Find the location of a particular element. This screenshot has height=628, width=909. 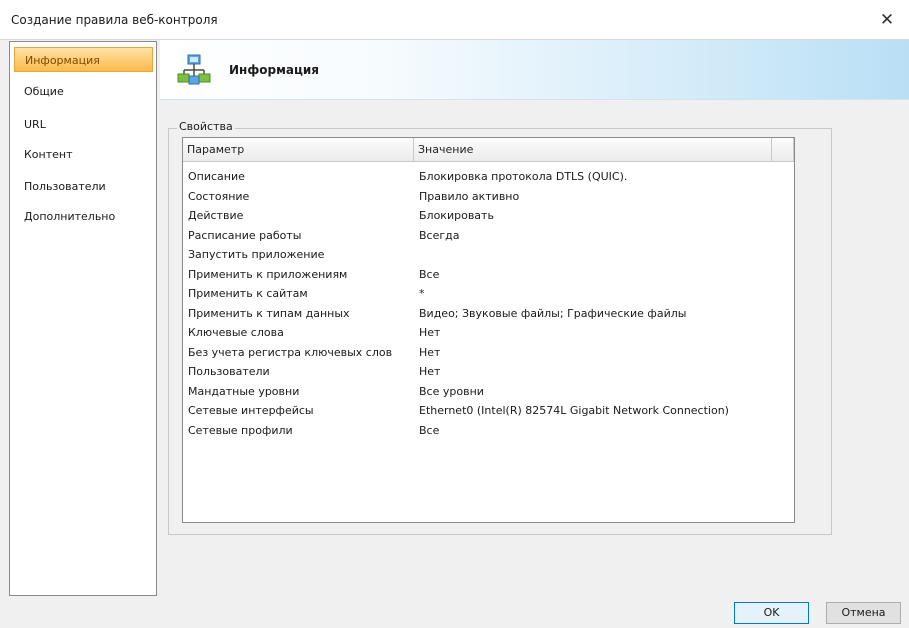

parameter-cell: Пользователи is located at coordinates (229, 371).